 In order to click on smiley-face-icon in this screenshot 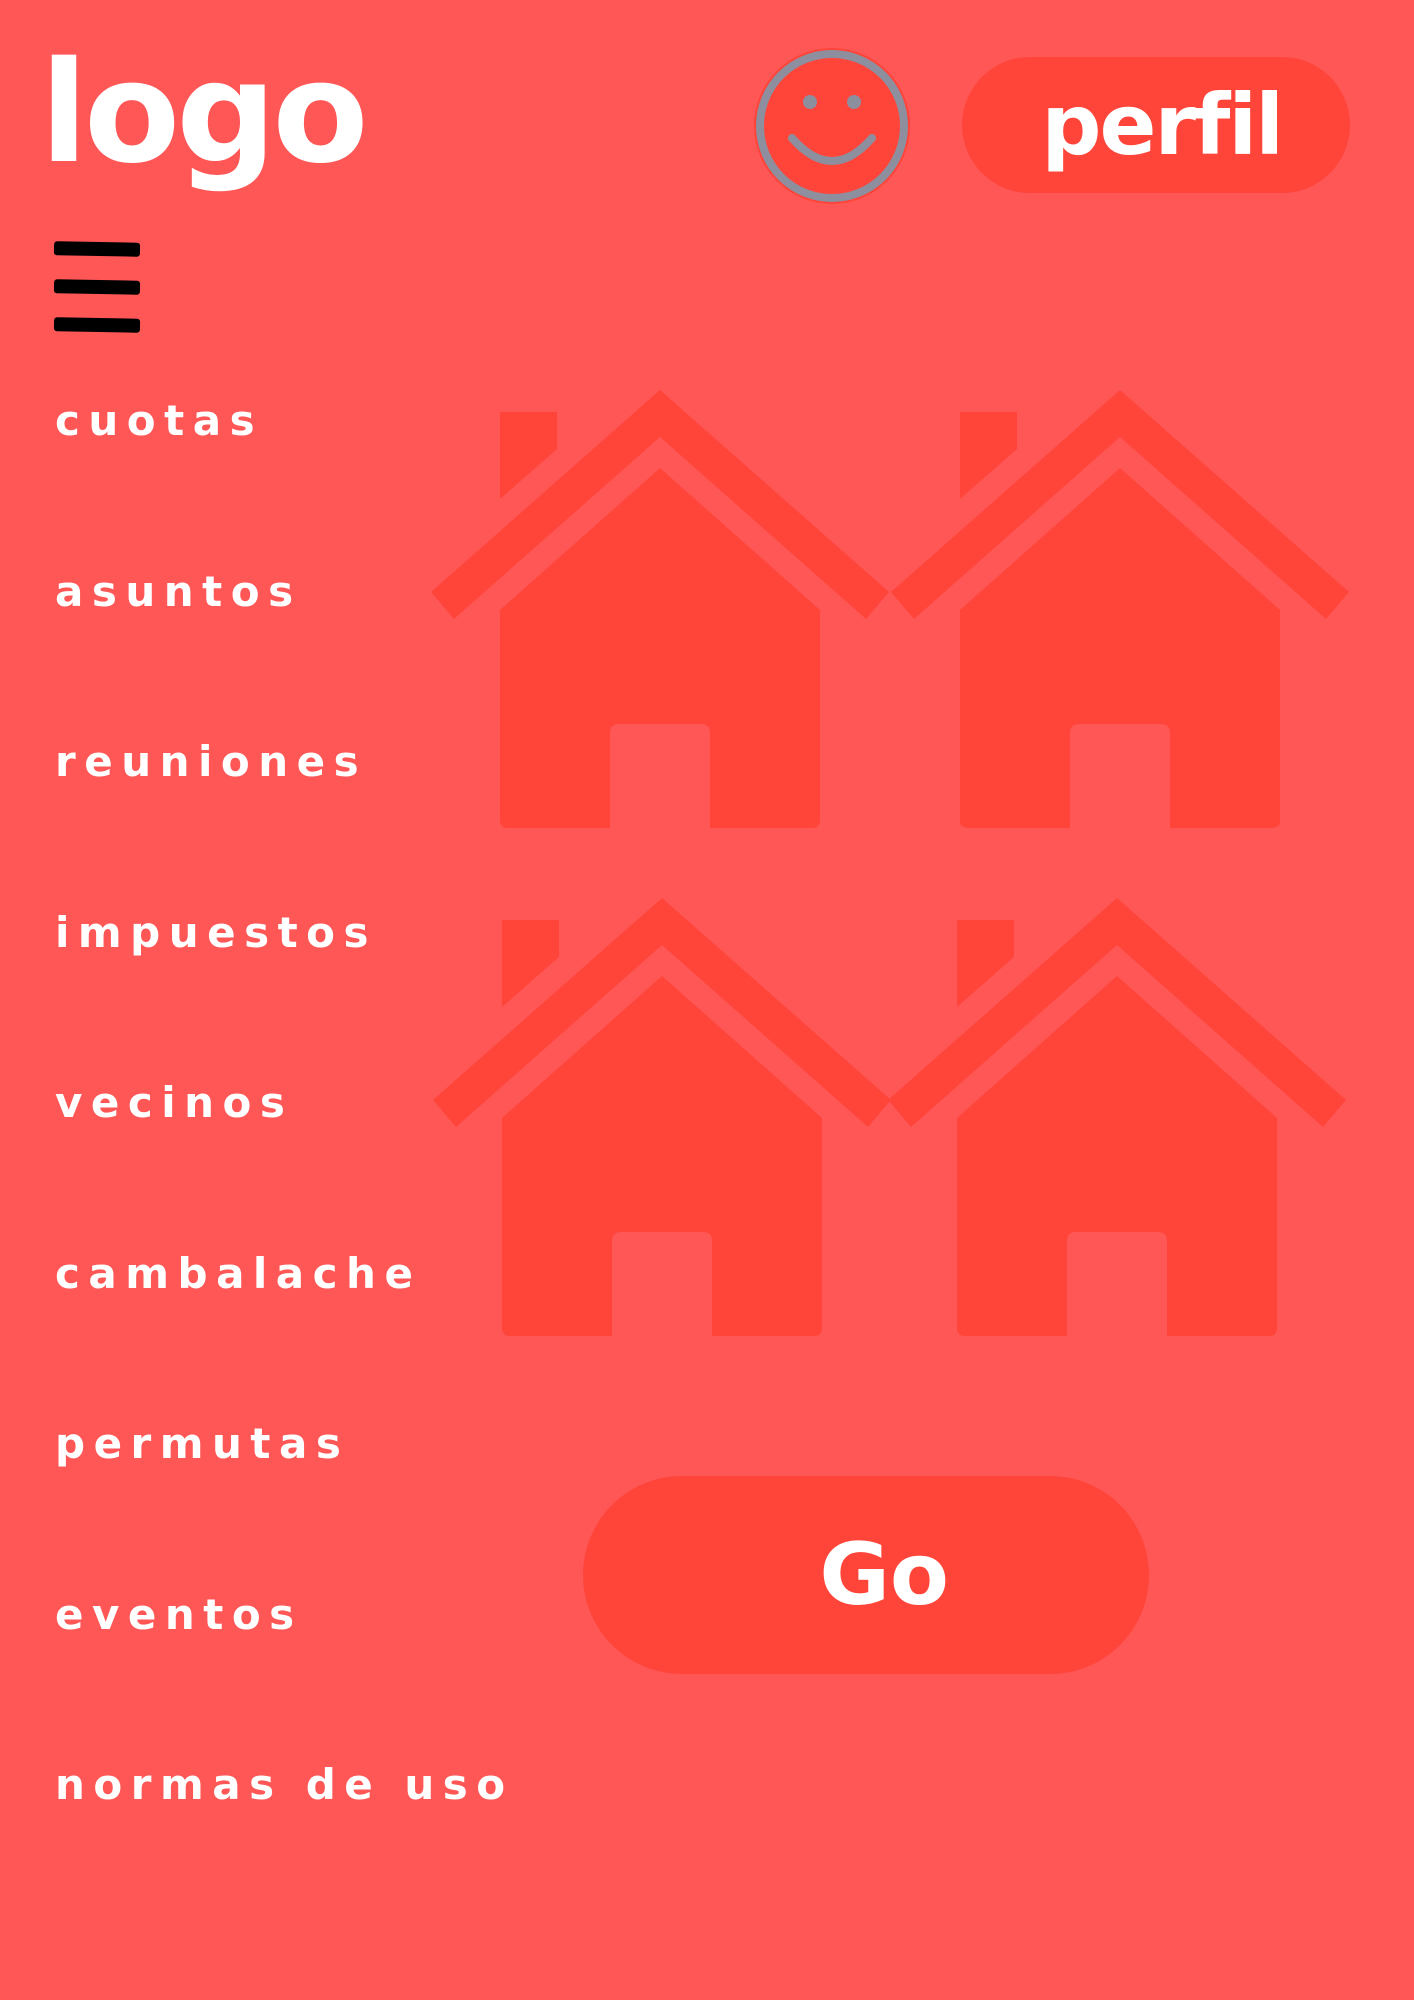, I will do `click(832, 126)`.